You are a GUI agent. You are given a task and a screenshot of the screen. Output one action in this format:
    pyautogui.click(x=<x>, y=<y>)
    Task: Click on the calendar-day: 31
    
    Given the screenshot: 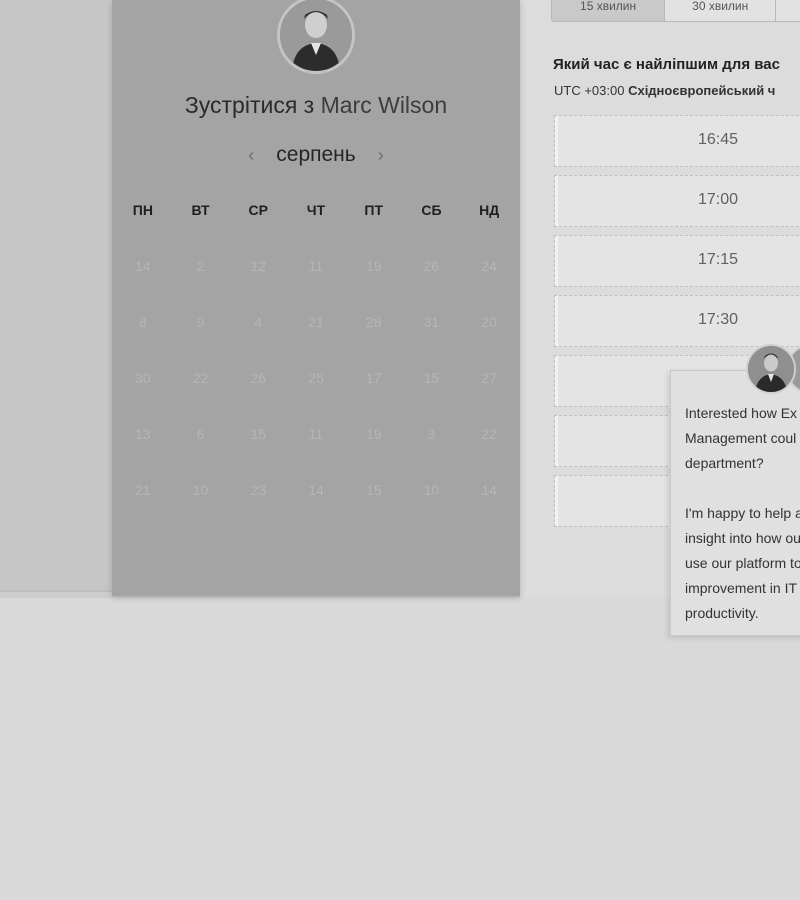 What is the action you would take?
    pyautogui.click(x=431, y=322)
    